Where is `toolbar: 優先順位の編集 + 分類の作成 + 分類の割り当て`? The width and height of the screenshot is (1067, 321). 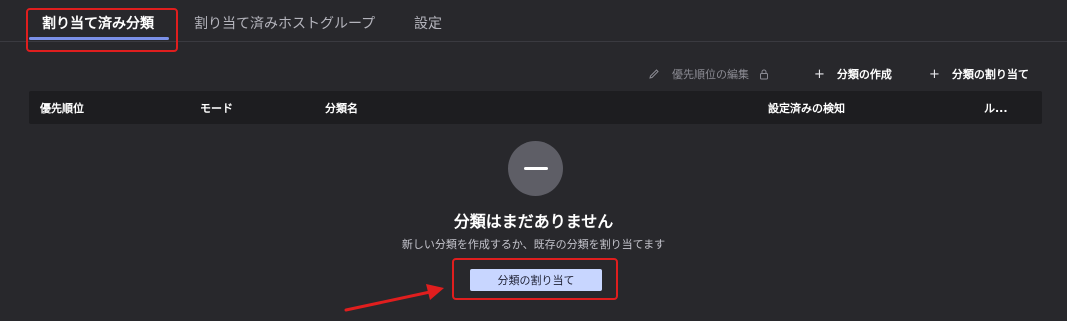
toolbar: 優先順位の編集 + 分類の作成 + 分類の割り当て is located at coordinates (533, 74).